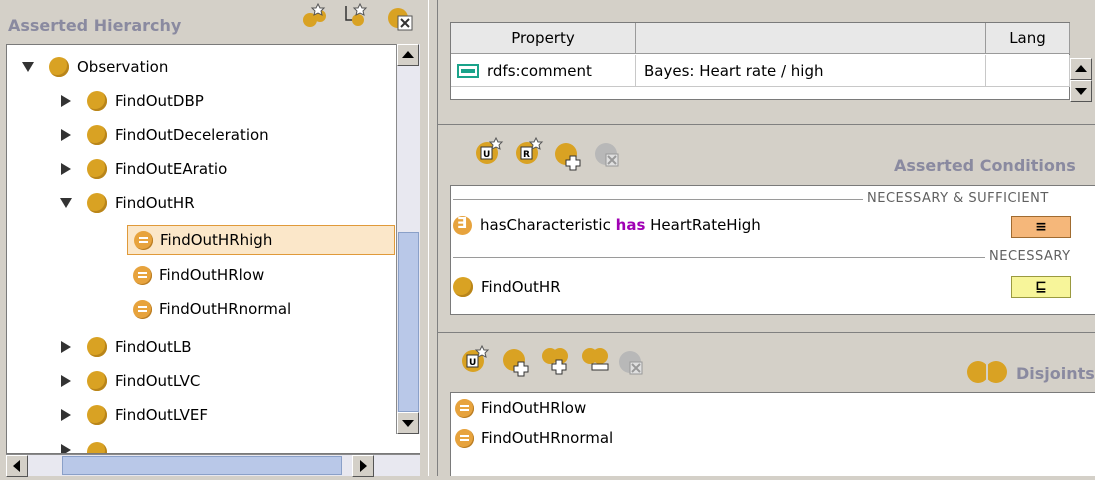  Describe the element at coordinates (545, 225) in the screenshot. I see `restriction-property: hasCharacteristic` at that location.